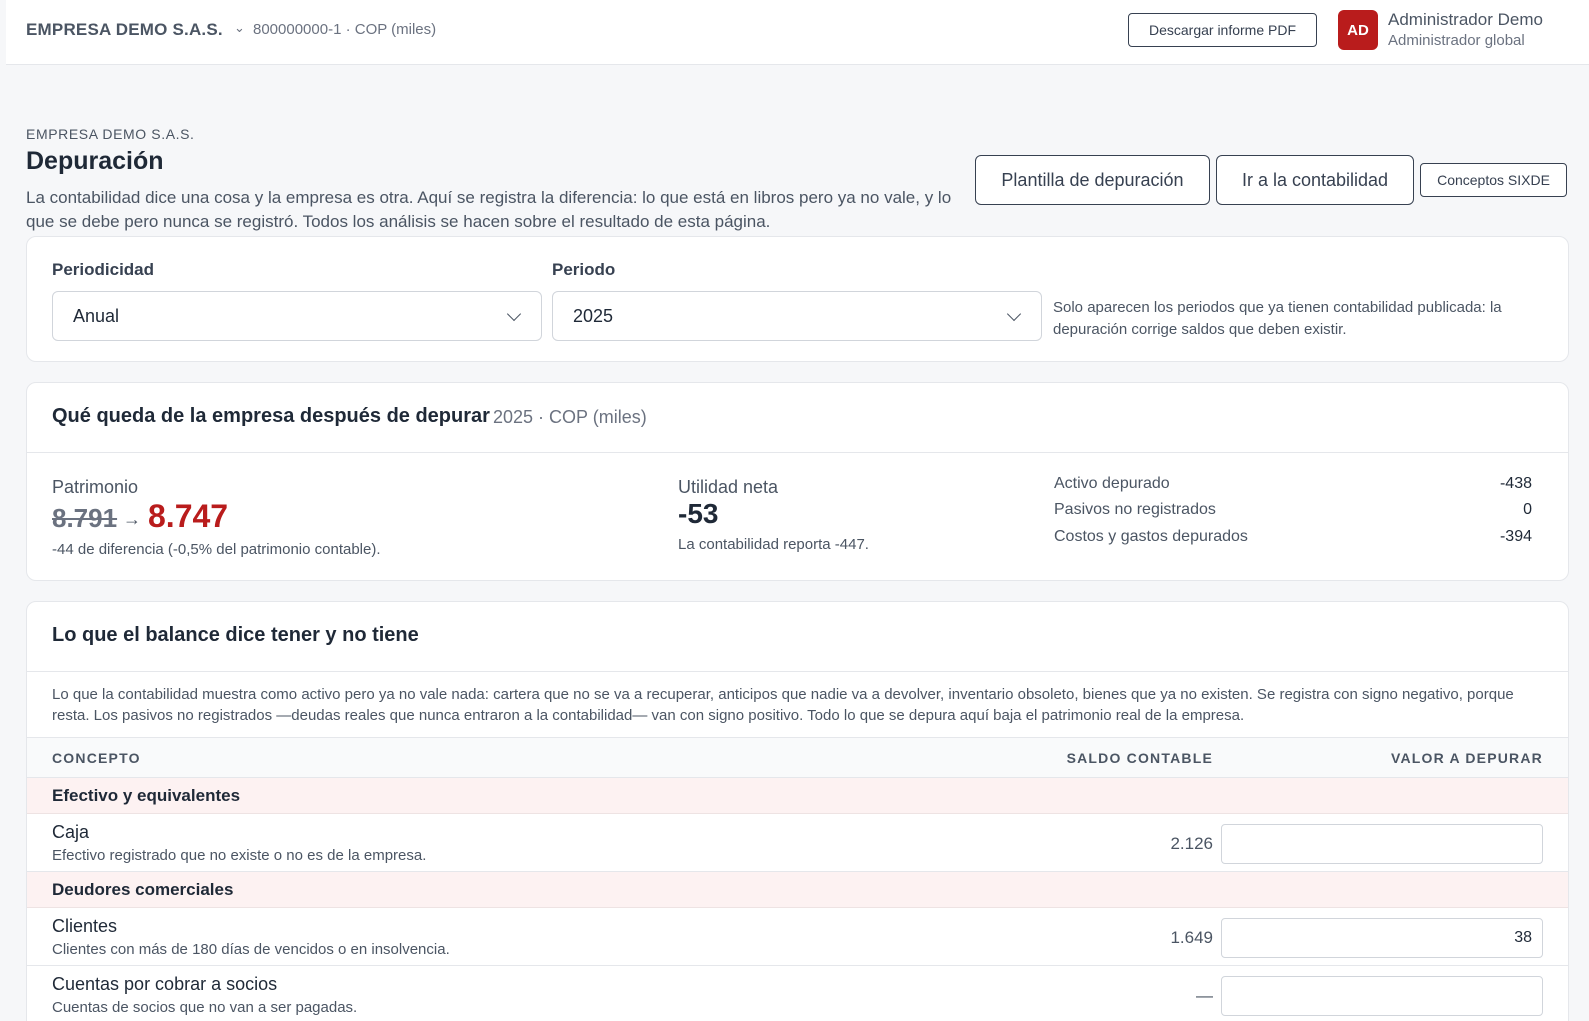 Image resolution: width=1589 pixels, height=1021 pixels. I want to click on summary-item-label: Costos y gastos depurados, so click(1151, 536).